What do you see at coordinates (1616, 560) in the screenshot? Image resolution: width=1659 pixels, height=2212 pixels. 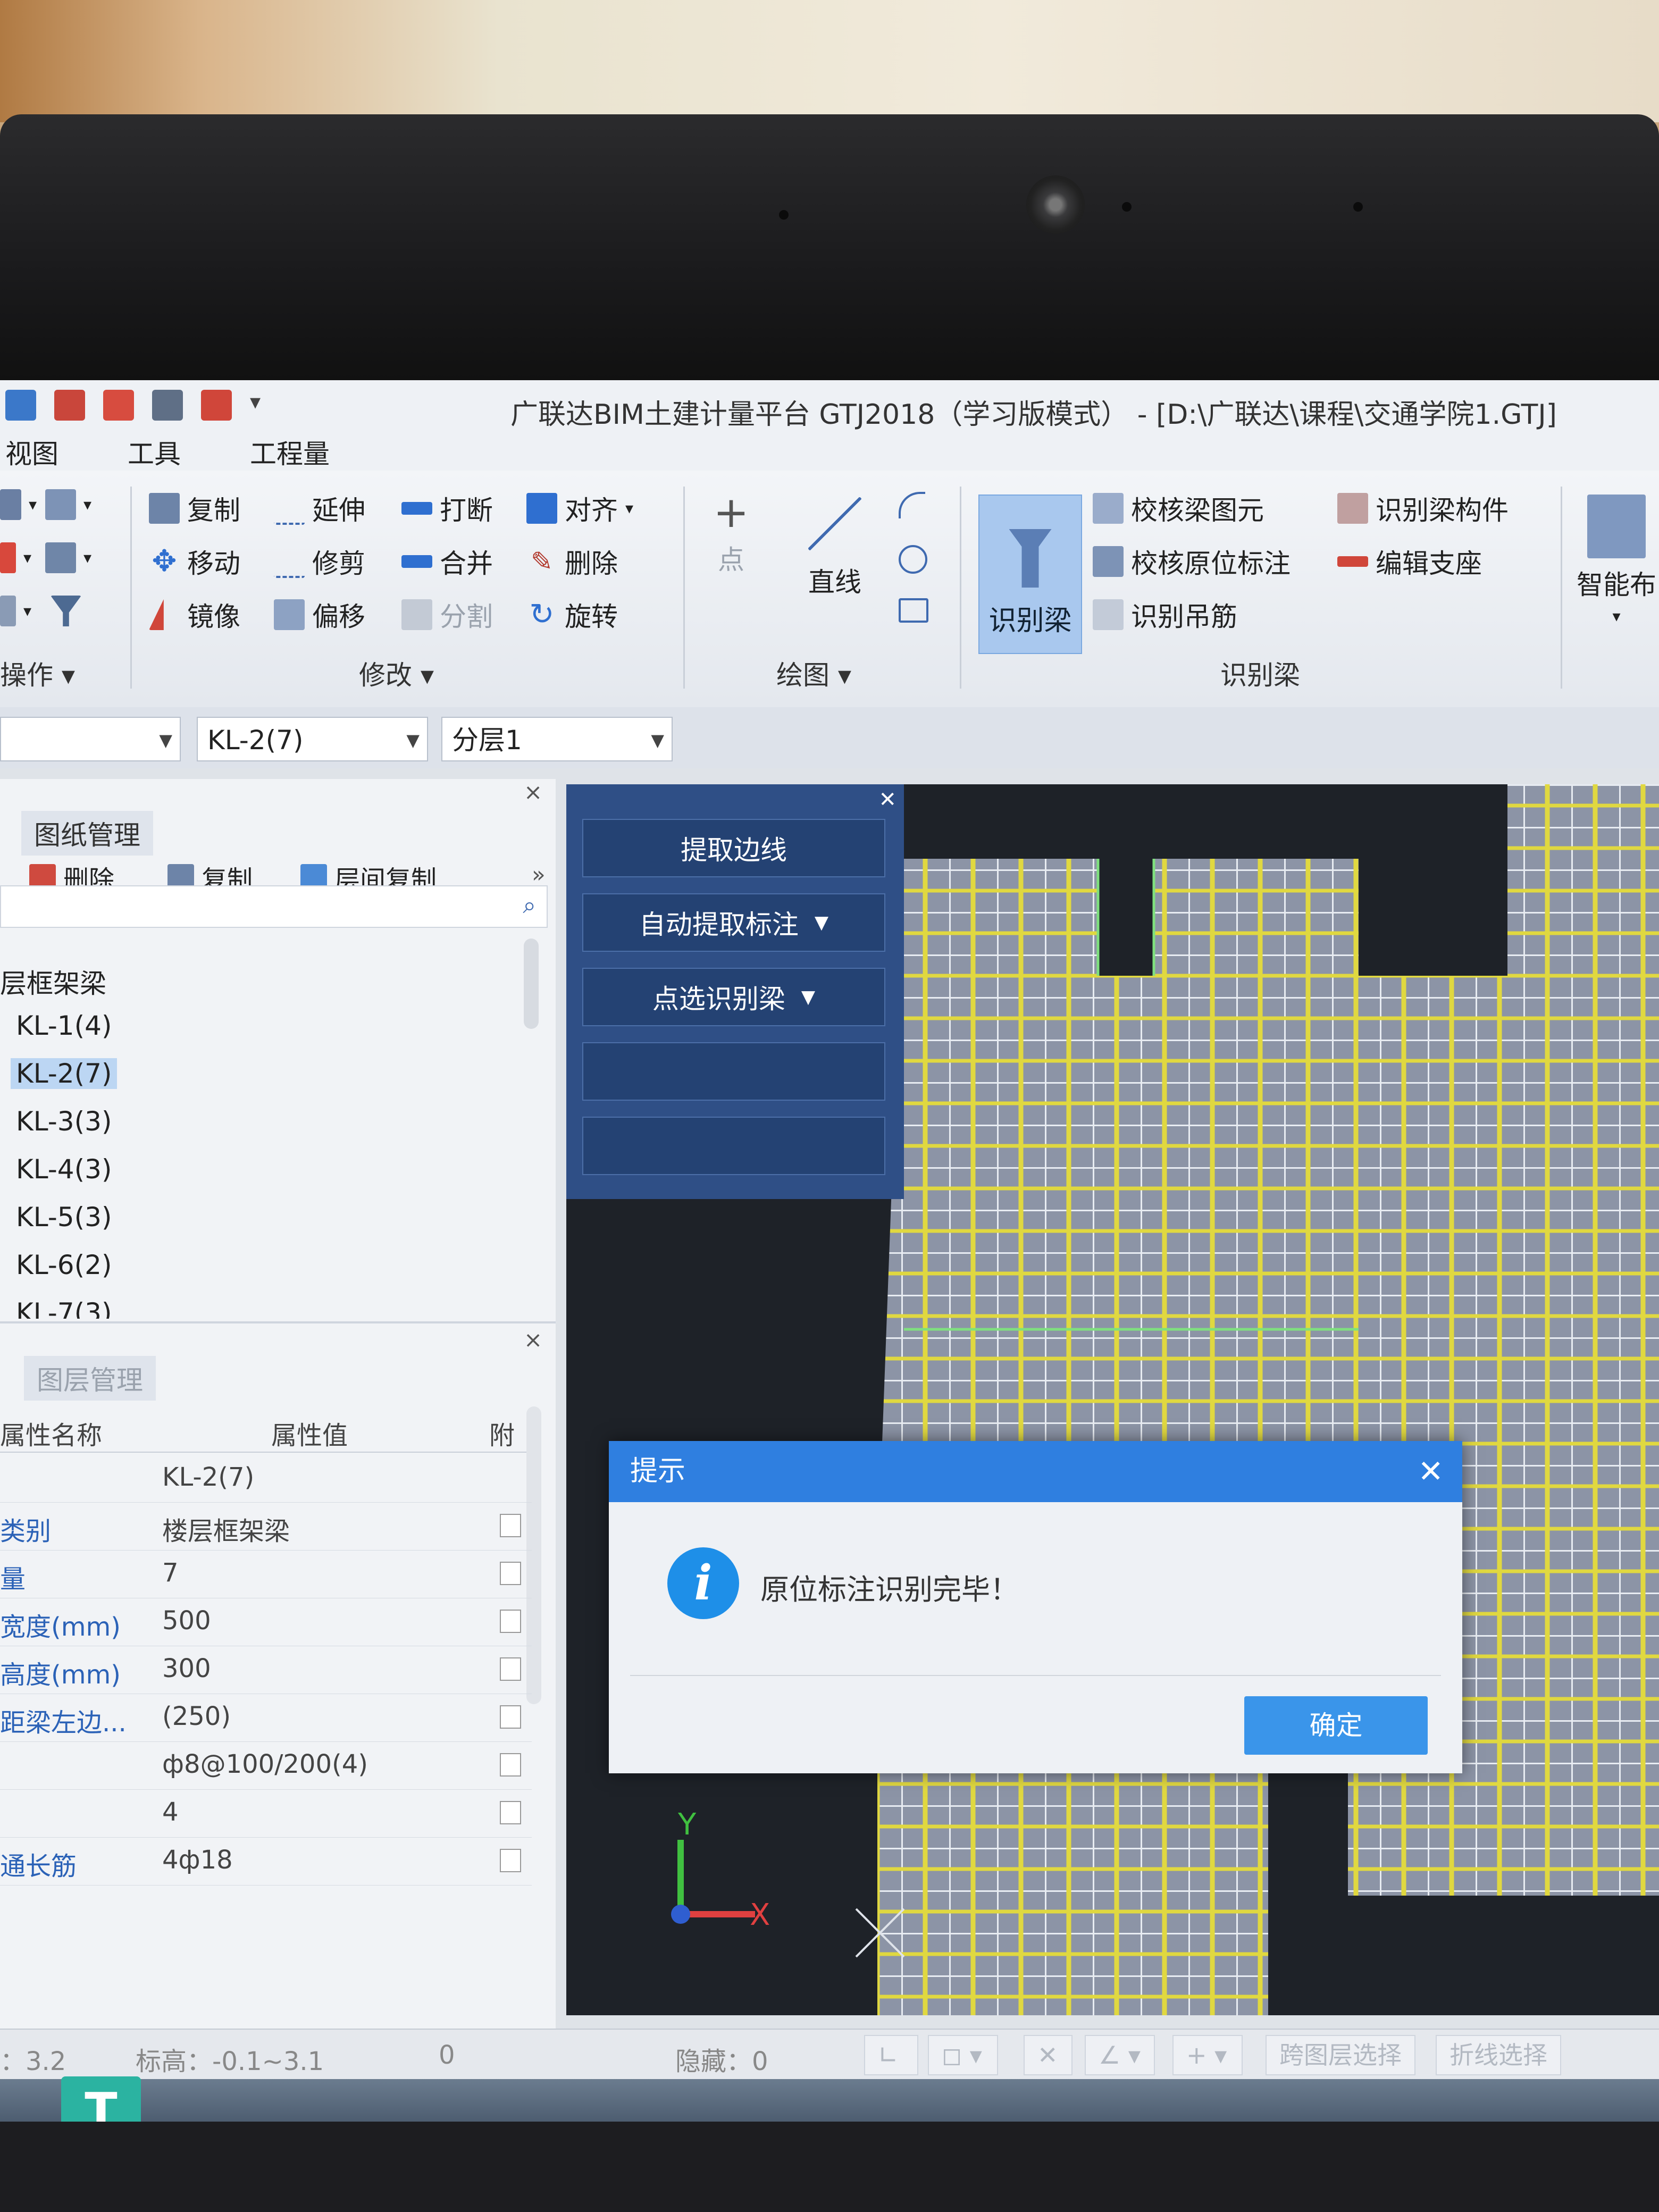 I see `smart-layout-button: 智能布 ▾` at bounding box center [1616, 560].